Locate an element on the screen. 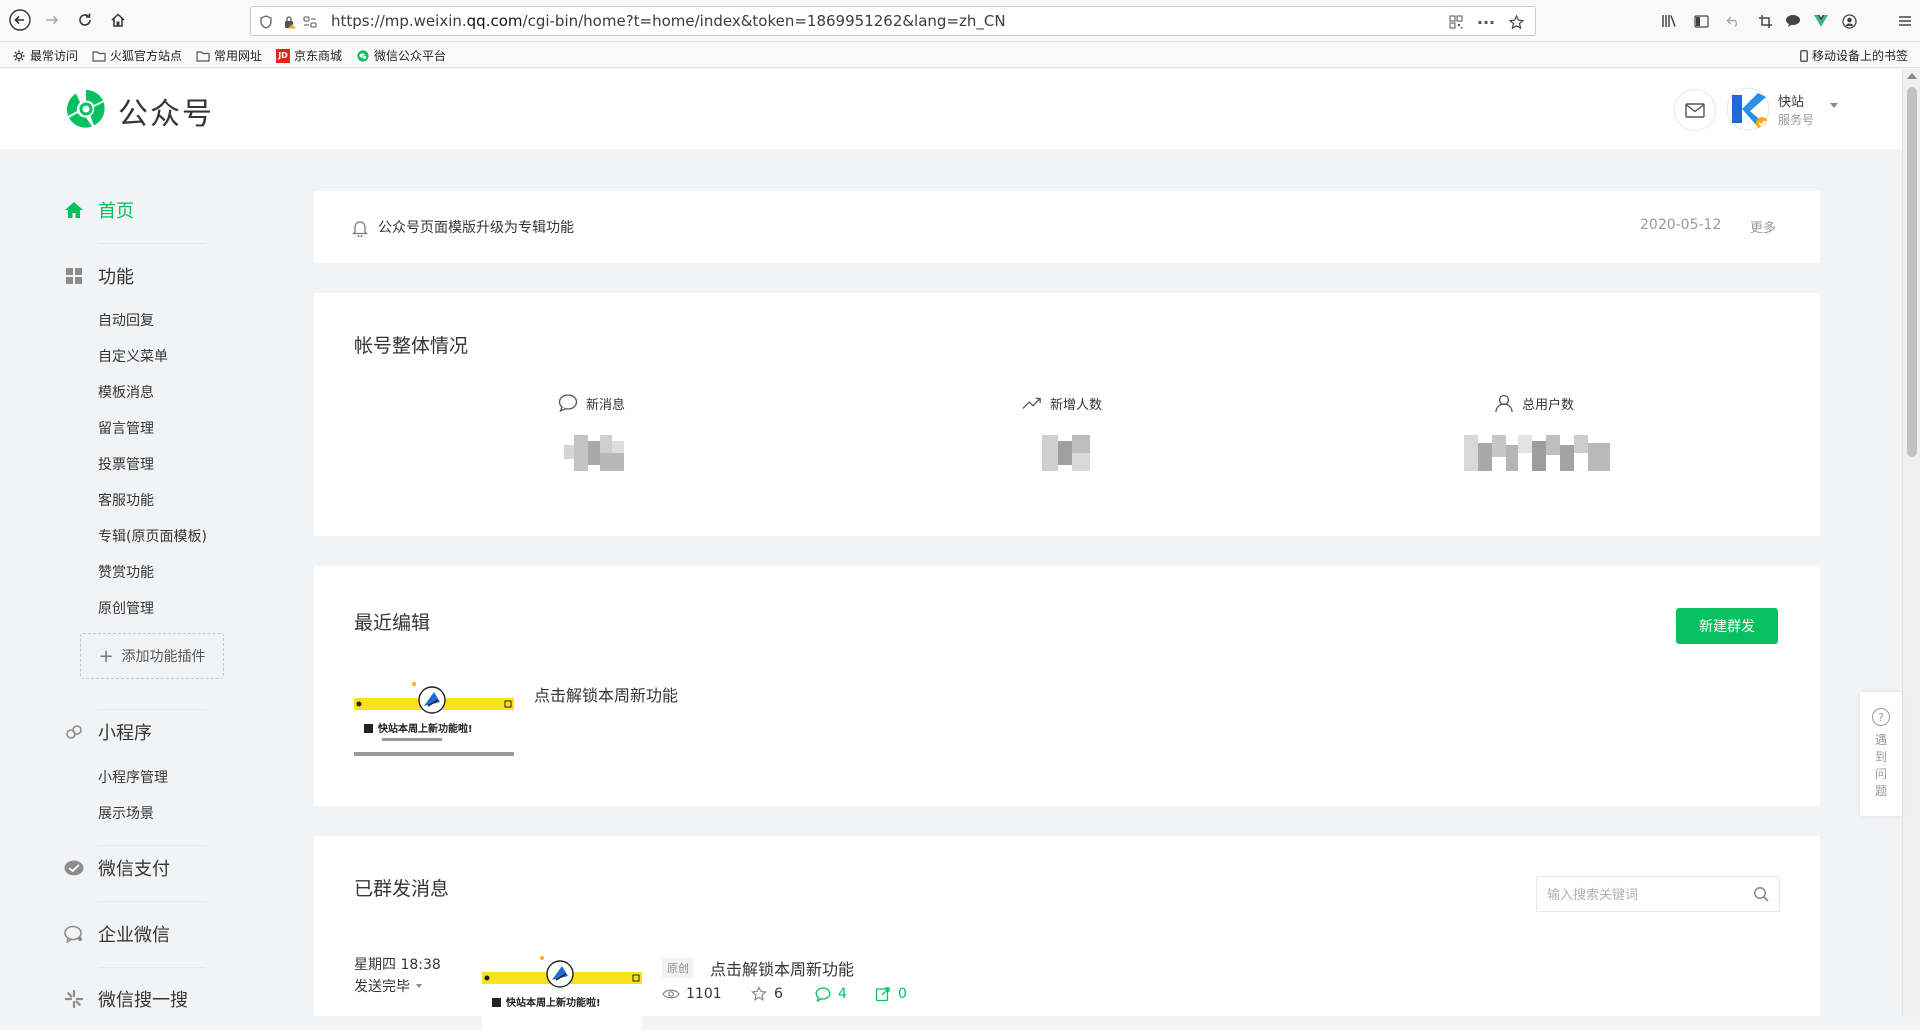  plus-icon: + is located at coordinates (106, 656).